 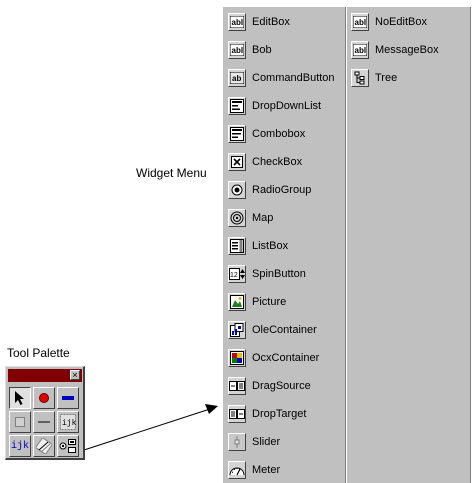 What do you see at coordinates (45, 375) in the screenshot?
I see `palette-title-bar: ×` at bounding box center [45, 375].